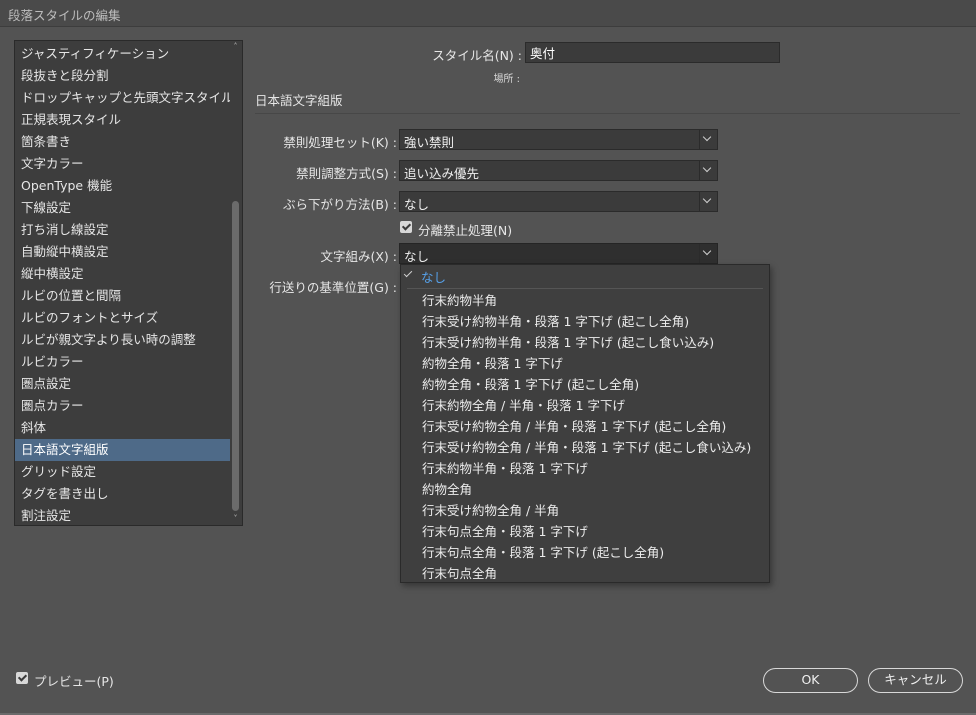 The height and width of the screenshot is (715, 976). Describe the element at coordinates (124, 274) in the screenshot. I see `sidebar-item-tatechuyoko: 縦中横設定` at that location.